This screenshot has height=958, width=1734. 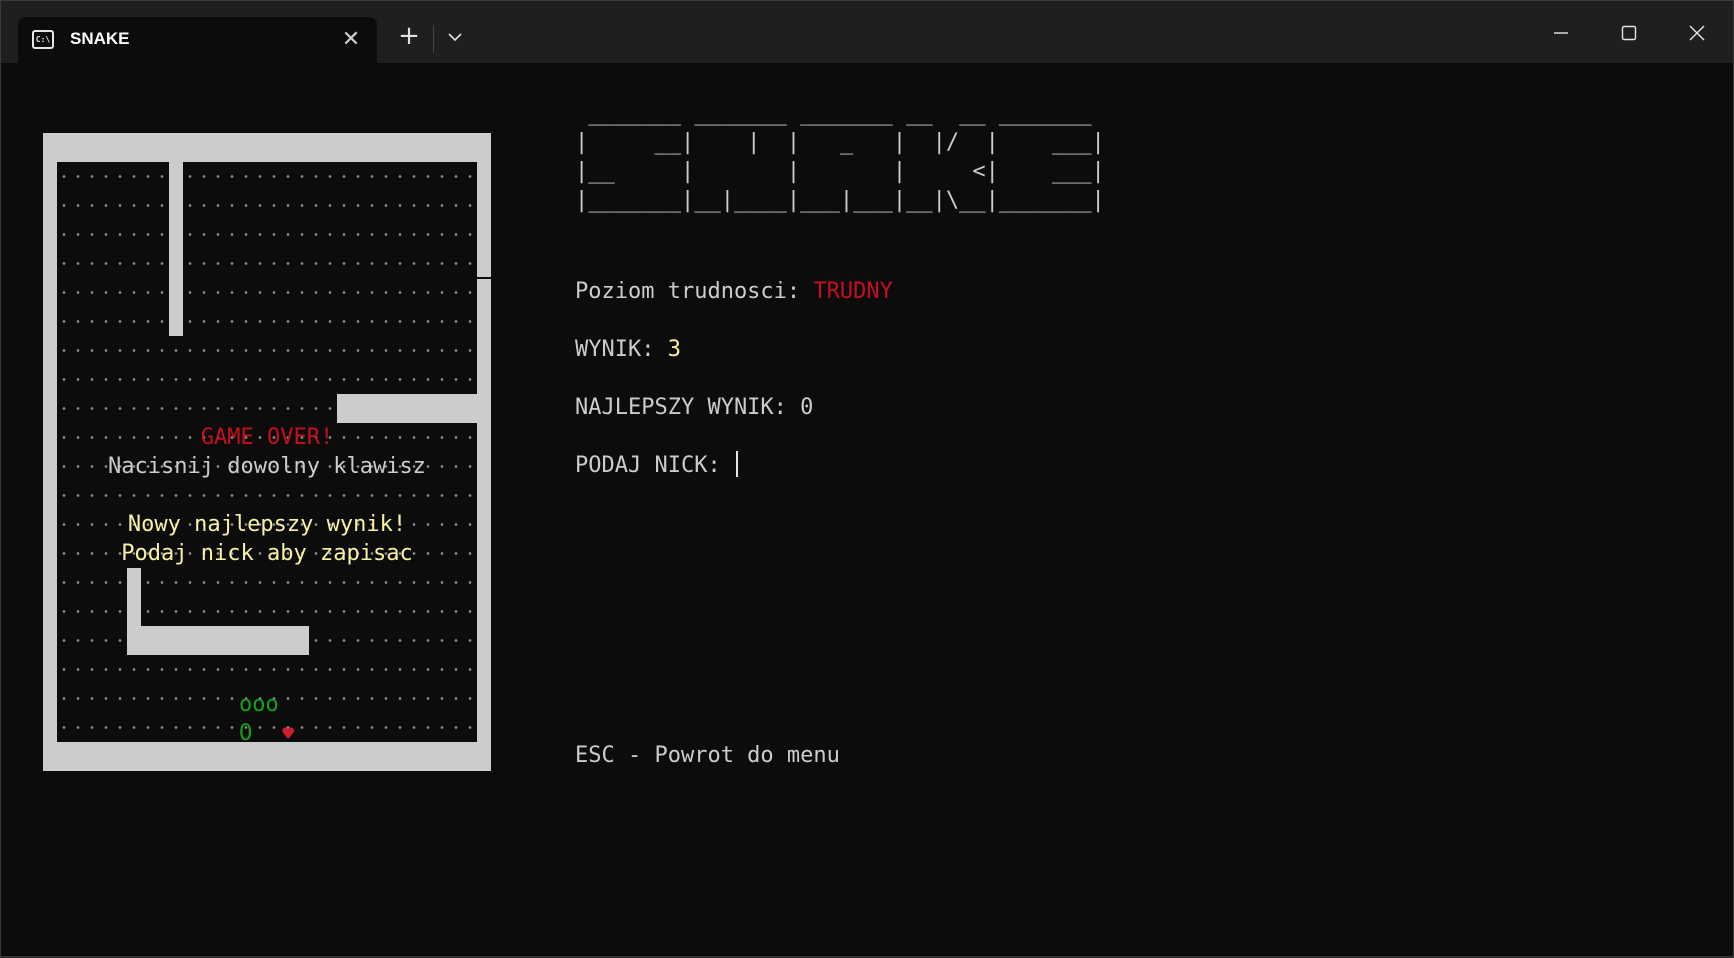 What do you see at coordinates (351, 40) in the screenshot?
I see `close-tab-icon: ✕` at bounding box center [351, 40].